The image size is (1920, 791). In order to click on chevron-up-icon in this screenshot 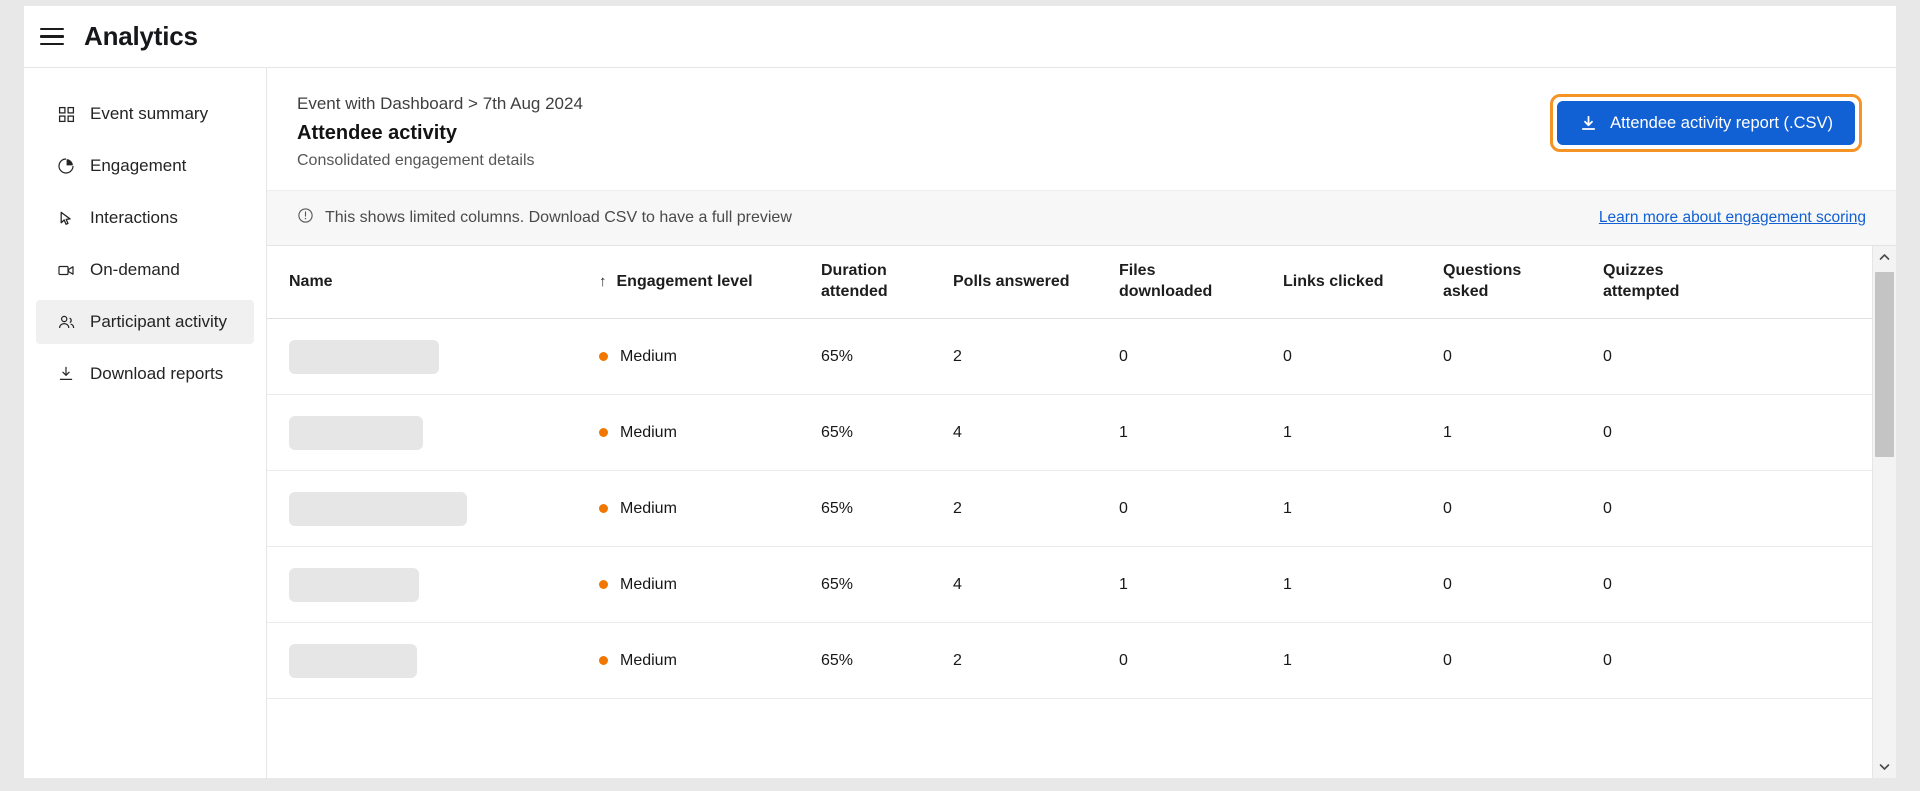, I will do `click(1884, 257)`.